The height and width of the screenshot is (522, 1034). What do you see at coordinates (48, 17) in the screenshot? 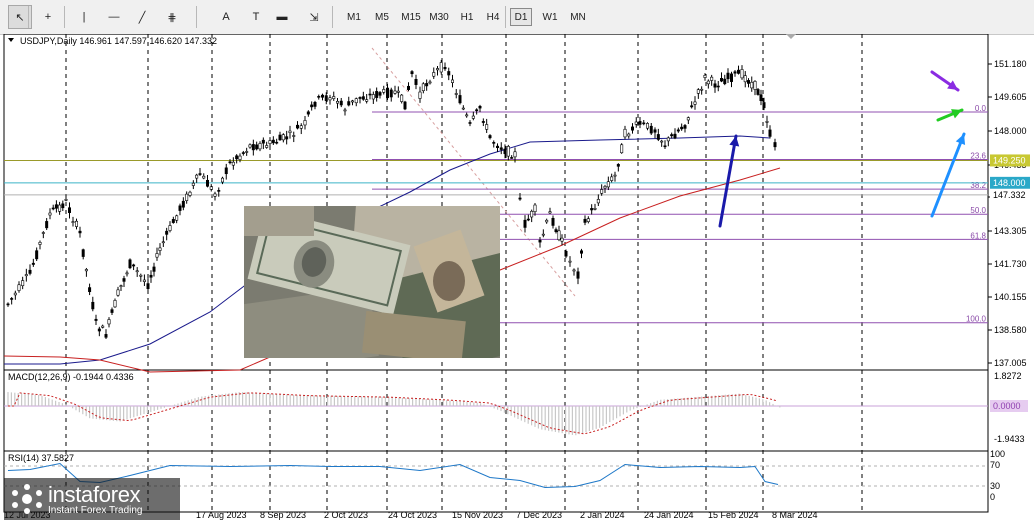
I see `crosshair-icon: +` at bounding box center [48, 17].